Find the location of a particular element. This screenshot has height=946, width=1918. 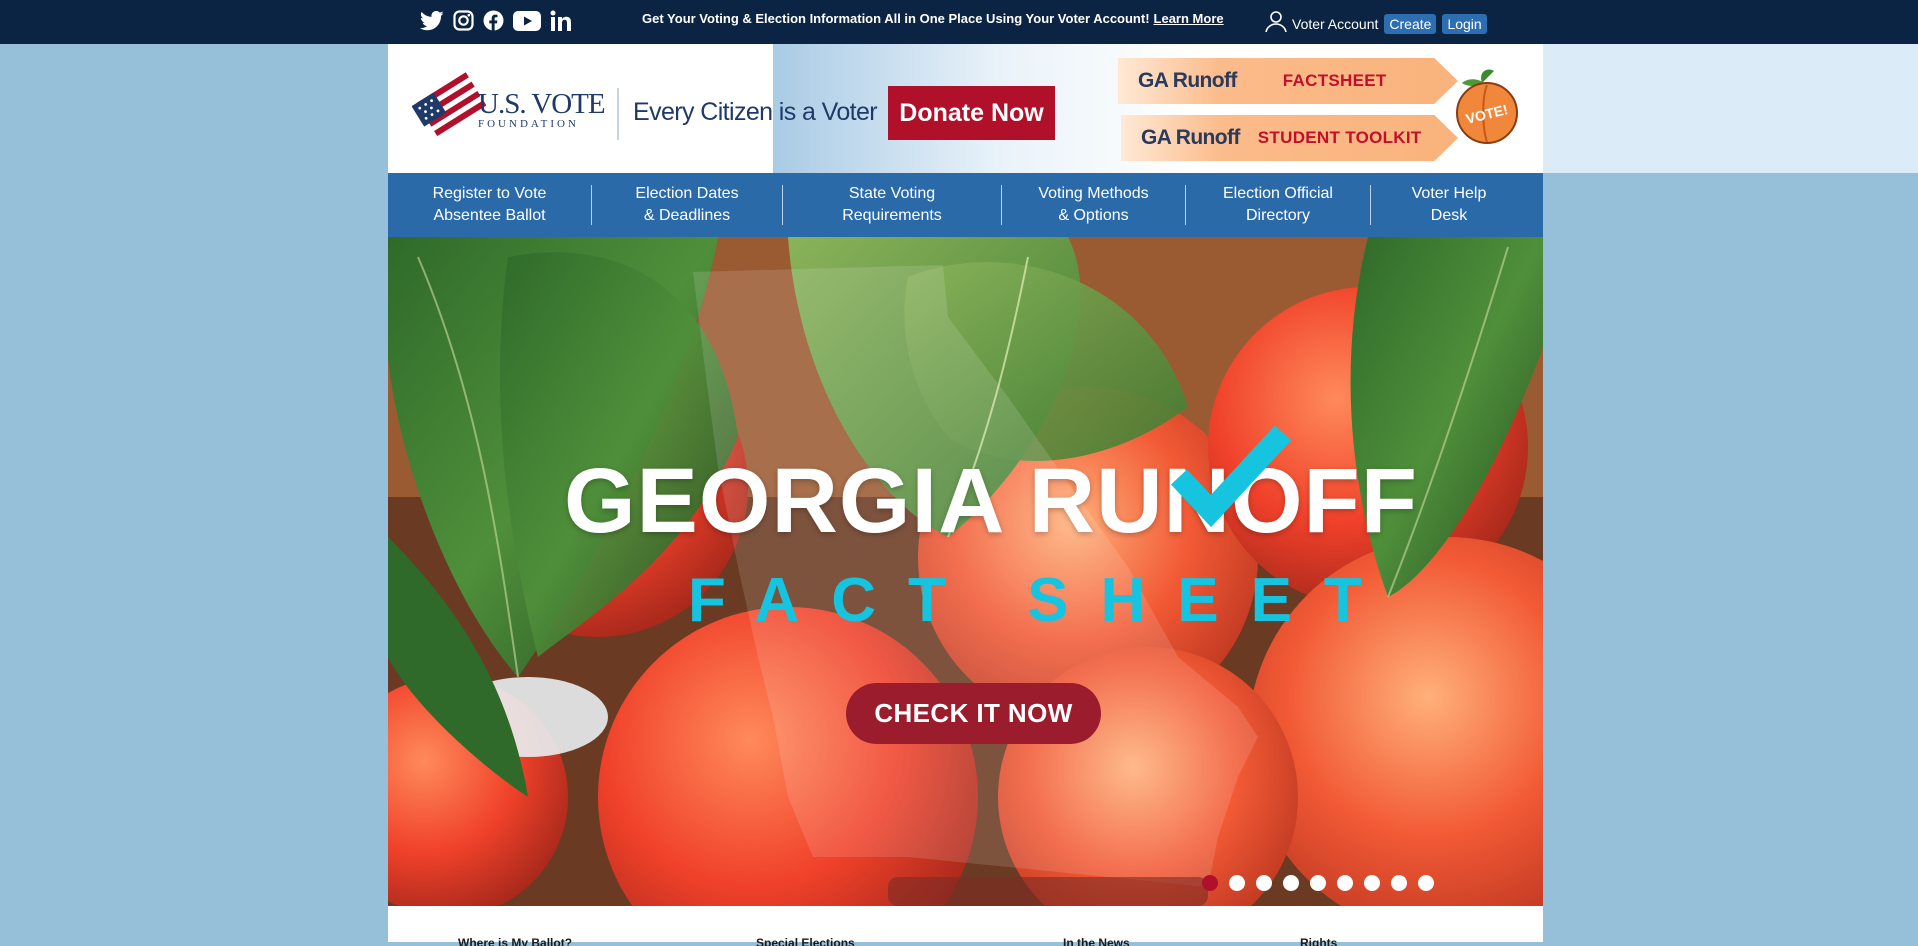

nav-label-line1: Register to Vote is located at coordinates (489, 193).